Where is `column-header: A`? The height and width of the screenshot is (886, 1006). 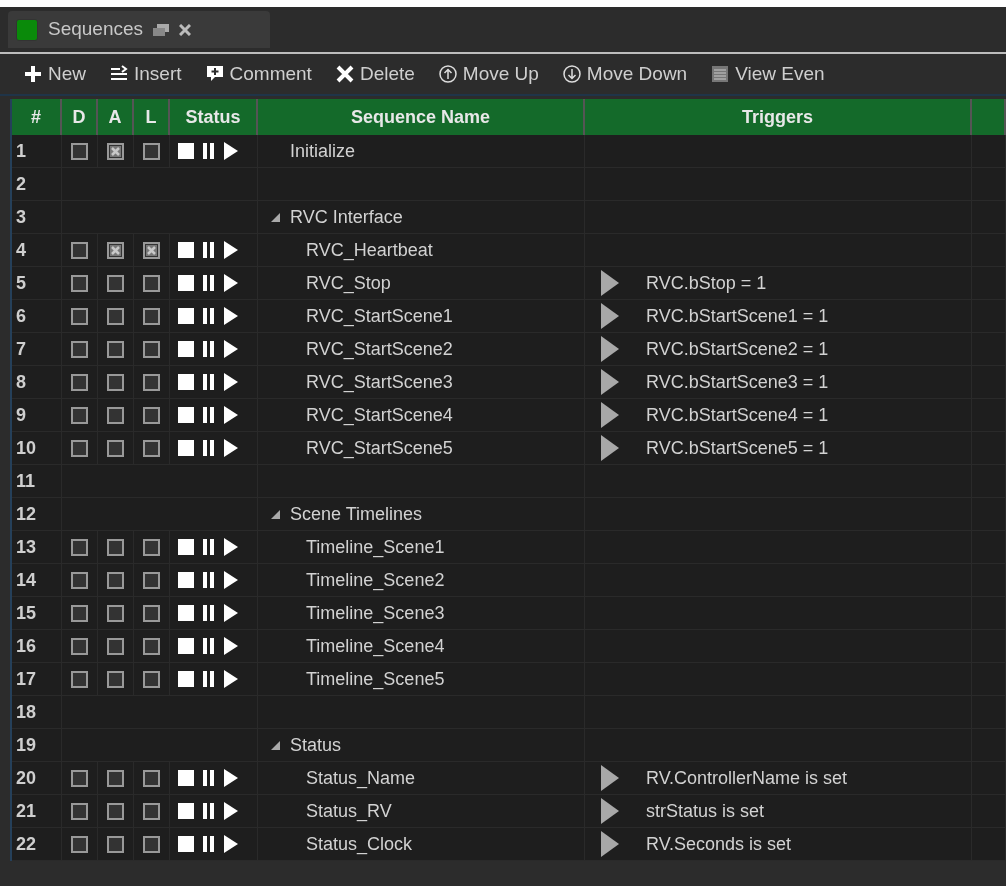 column-header: A is located at coordinates (116, 117).